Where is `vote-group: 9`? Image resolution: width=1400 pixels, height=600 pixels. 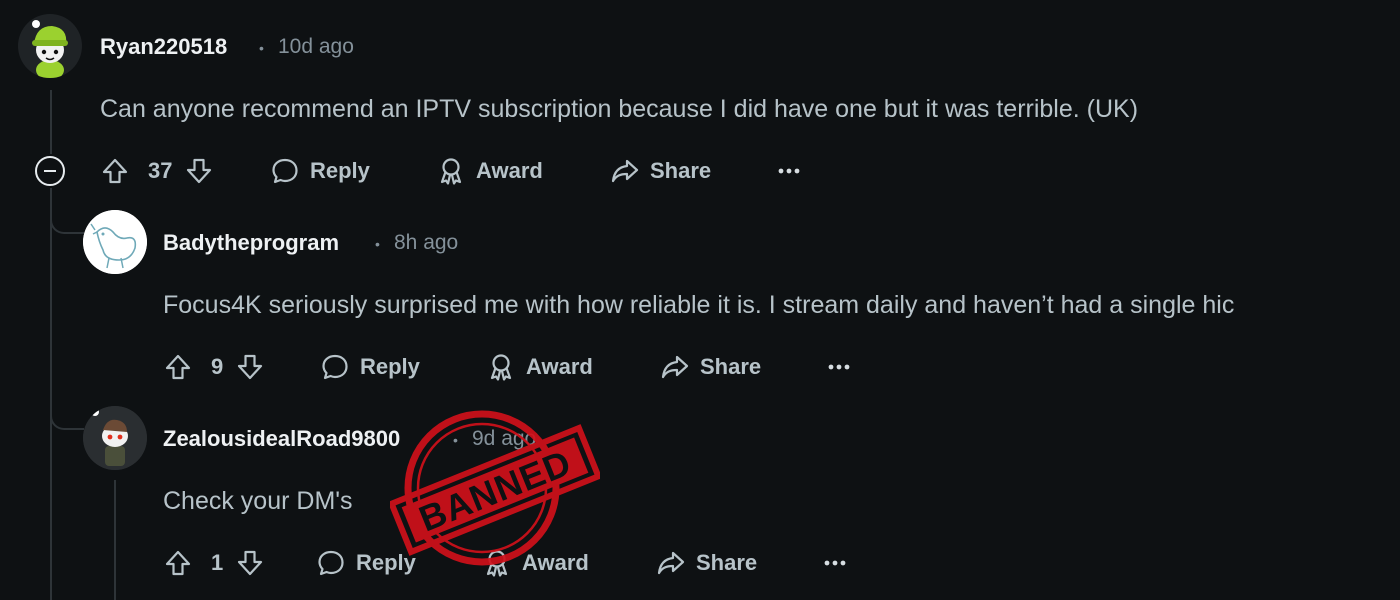 vote-group: 9 is located at coordinates (214, 367).